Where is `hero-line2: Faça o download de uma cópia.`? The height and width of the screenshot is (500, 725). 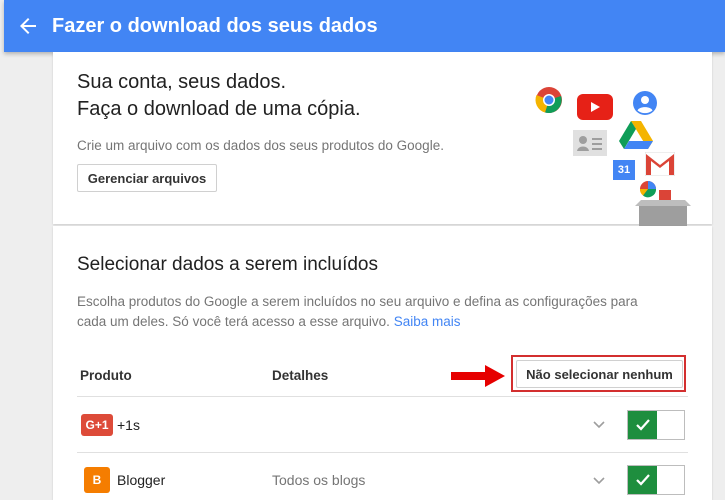
hero-line2: Faça o download de uma cópia. is located at coordinates (219, 109).